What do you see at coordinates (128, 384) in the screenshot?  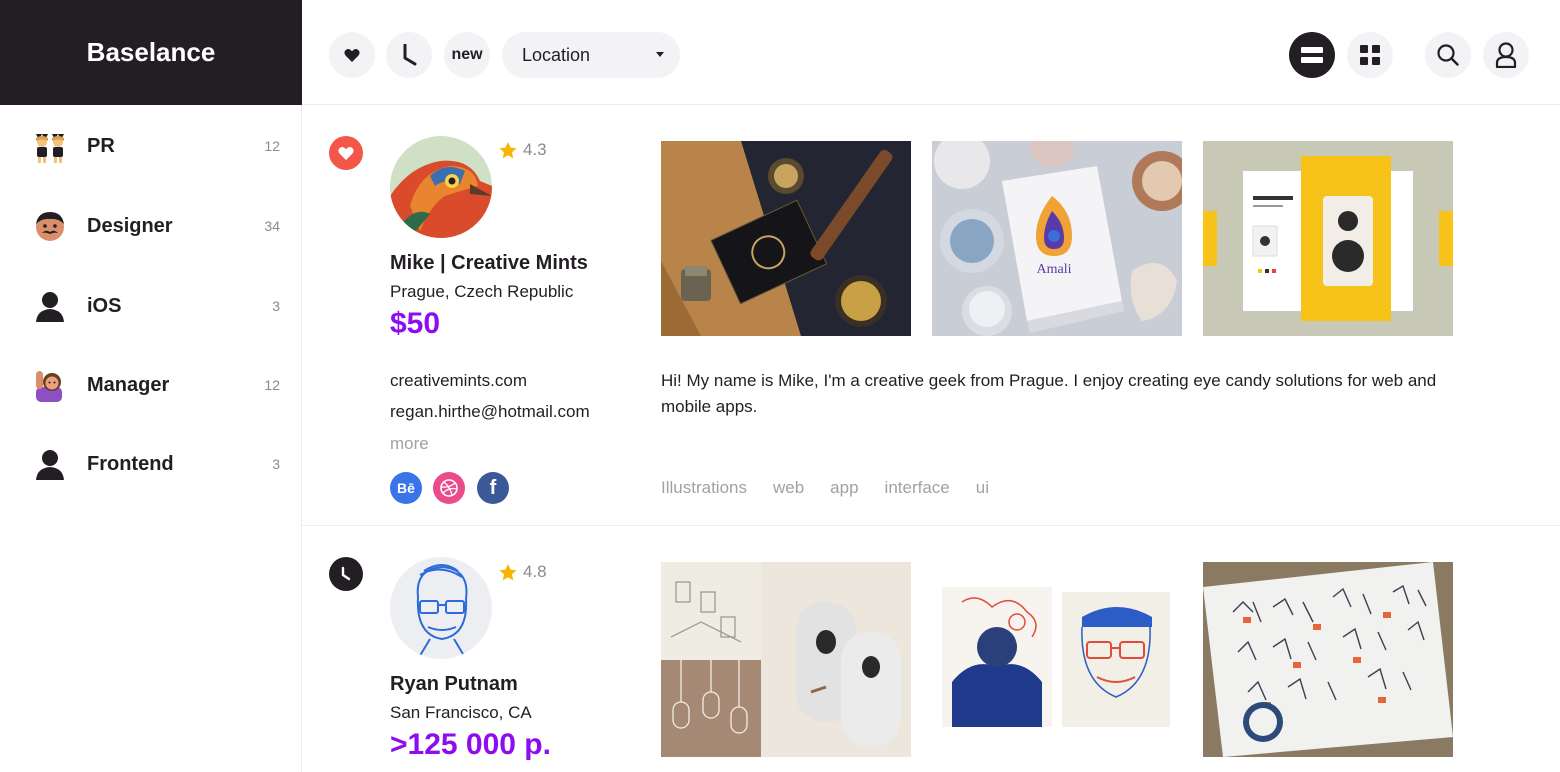 I see `sidebar-item-label: Manager` at bounding box center [128, 384].